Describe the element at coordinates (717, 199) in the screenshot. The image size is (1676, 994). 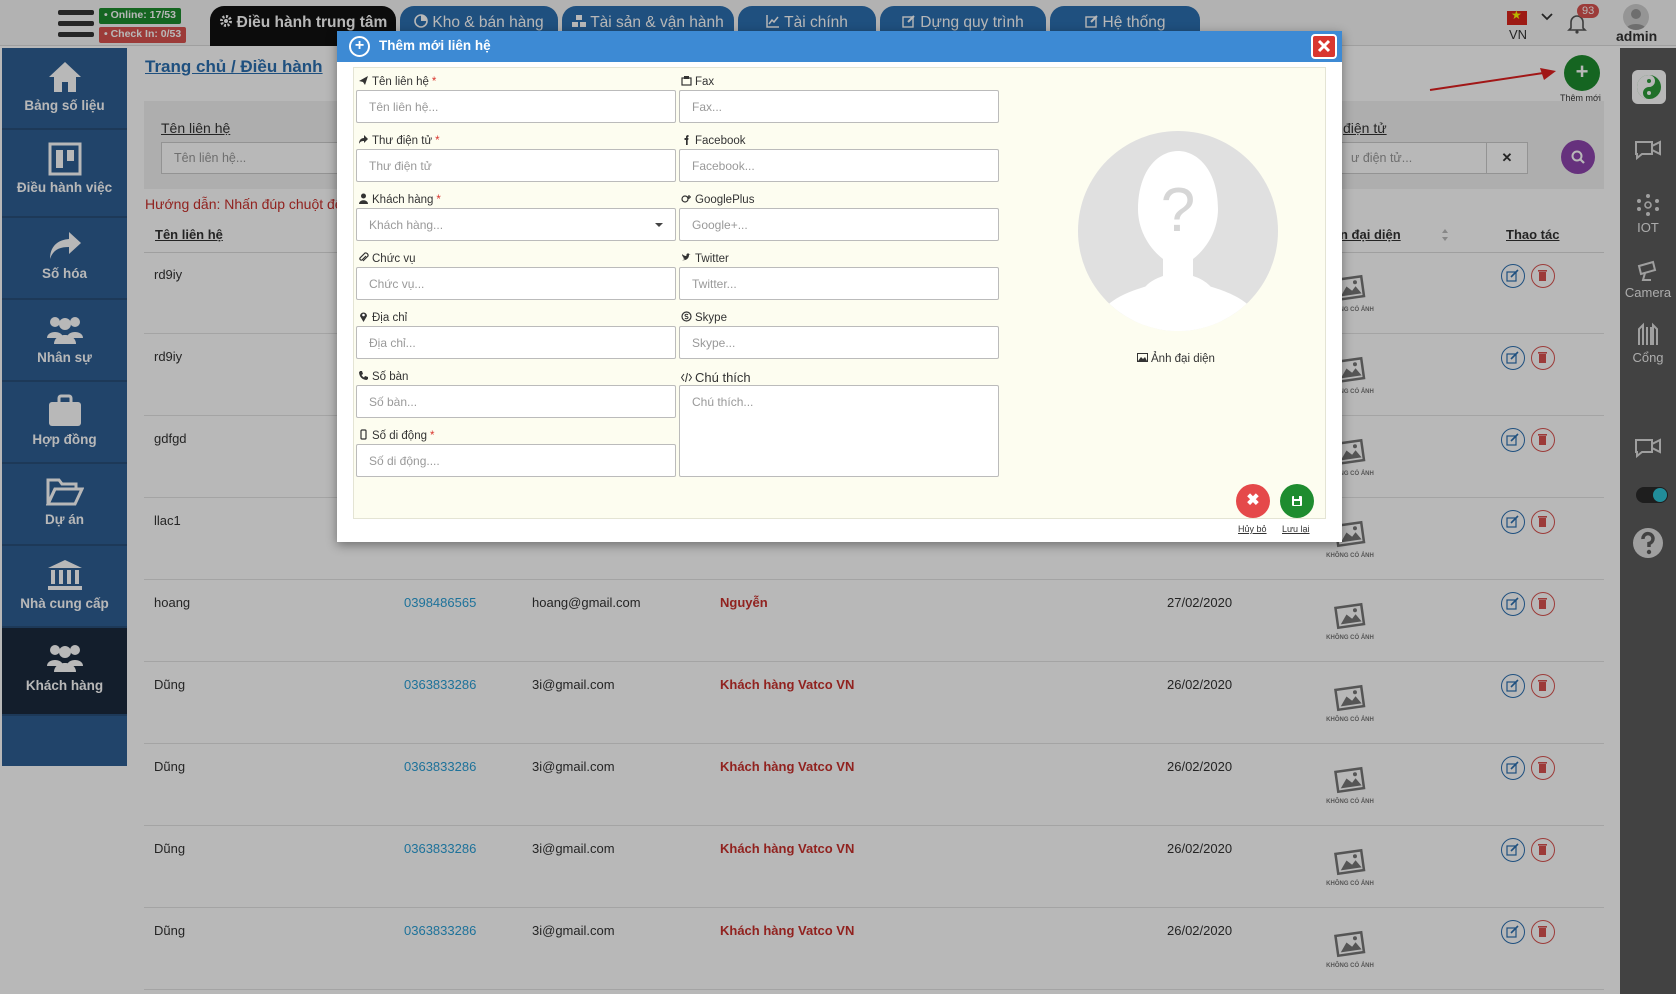
I see `field-label-googleplus: GooglePlus` at that location.